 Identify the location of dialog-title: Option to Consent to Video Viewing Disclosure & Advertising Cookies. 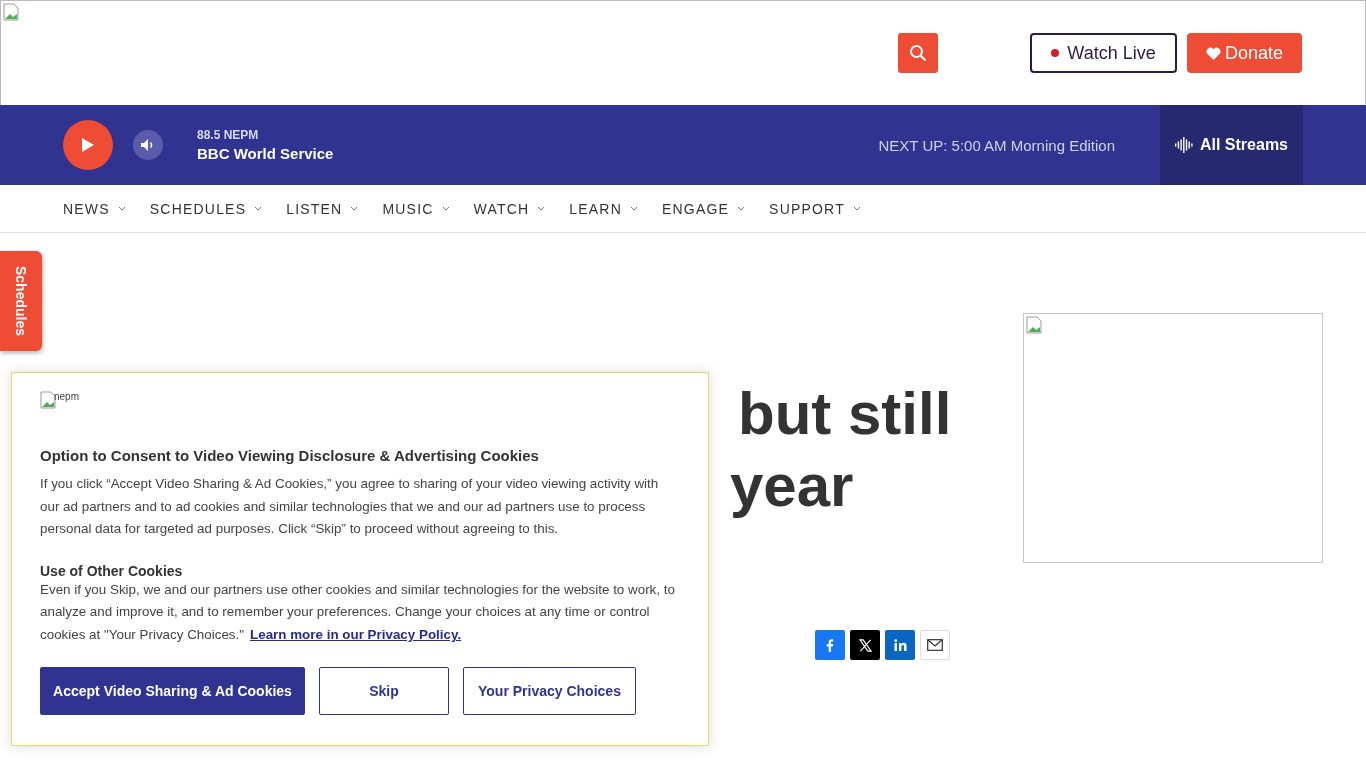
(290, 455).